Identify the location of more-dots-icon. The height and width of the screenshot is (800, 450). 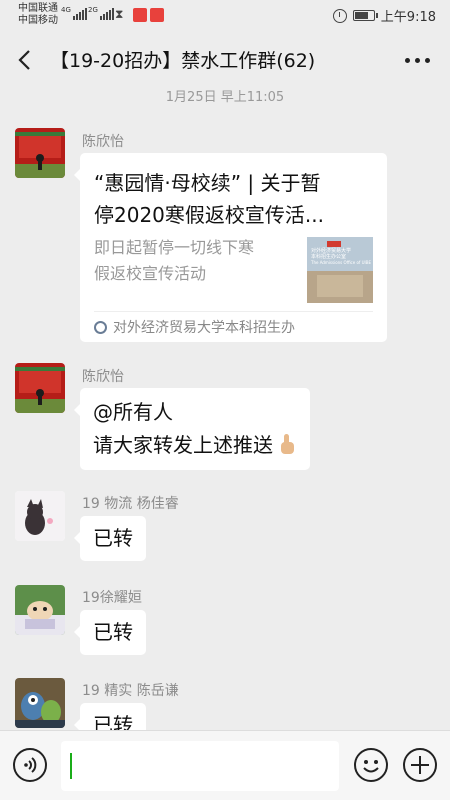
(417, 60).